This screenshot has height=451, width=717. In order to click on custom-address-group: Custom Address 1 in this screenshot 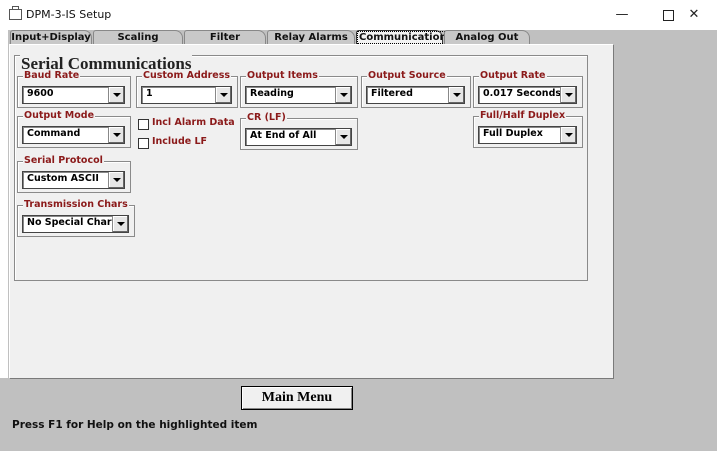, I will do `click(187, 89)`.